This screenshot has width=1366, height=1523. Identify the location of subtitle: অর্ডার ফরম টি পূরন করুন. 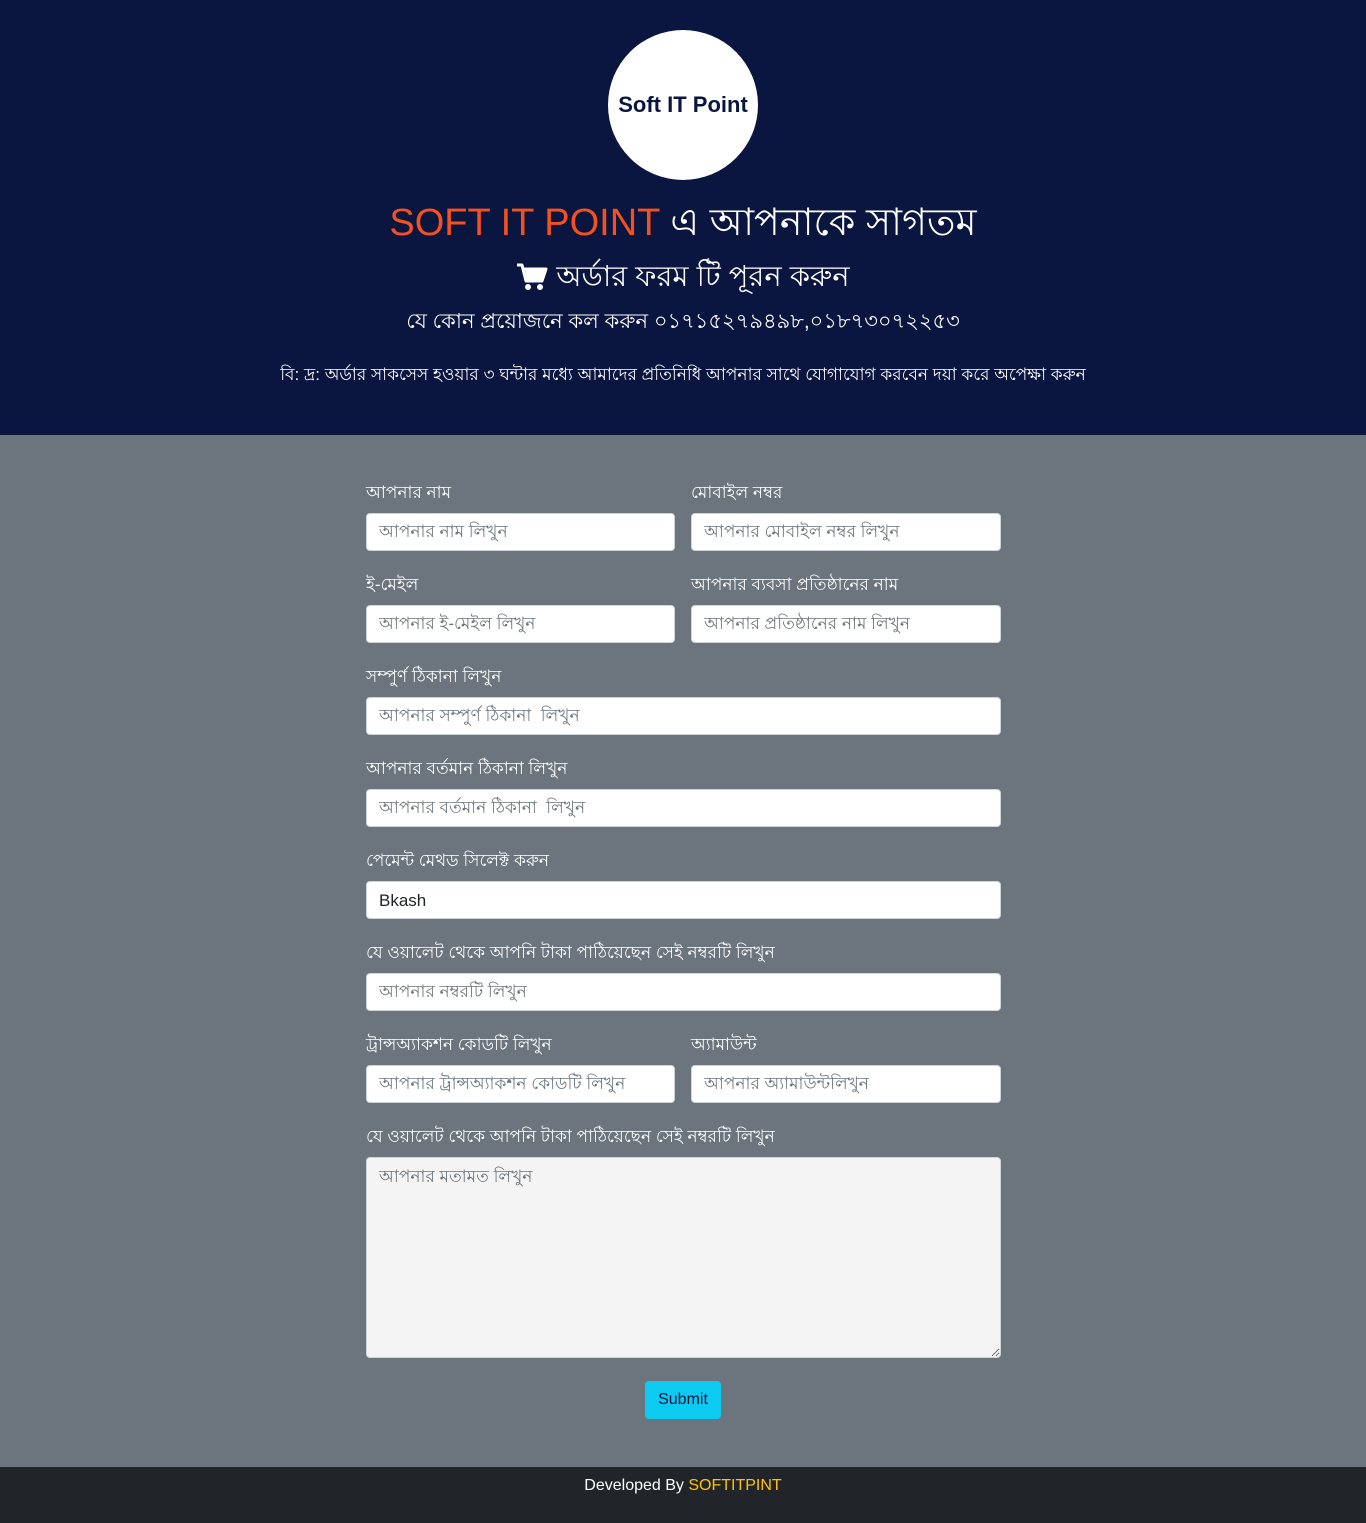
(683, 277).